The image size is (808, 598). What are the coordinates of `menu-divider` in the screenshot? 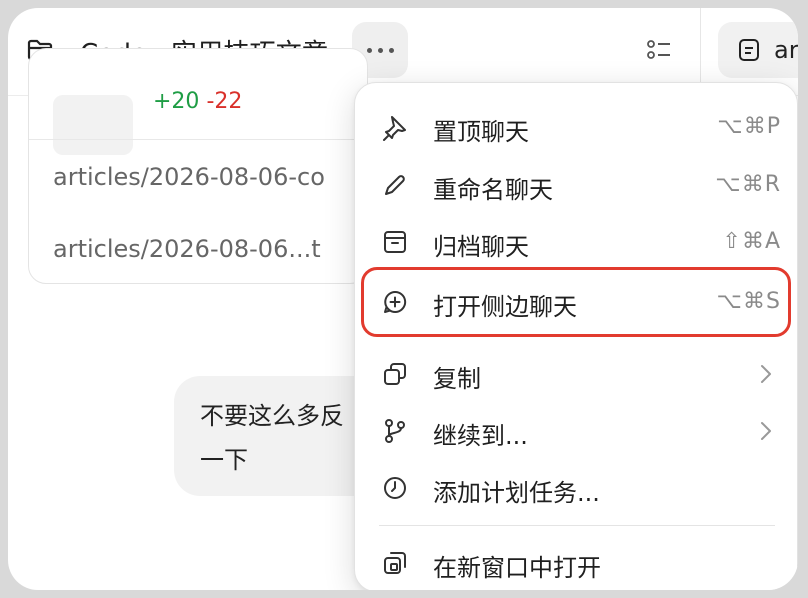 It's located at (577, 525).